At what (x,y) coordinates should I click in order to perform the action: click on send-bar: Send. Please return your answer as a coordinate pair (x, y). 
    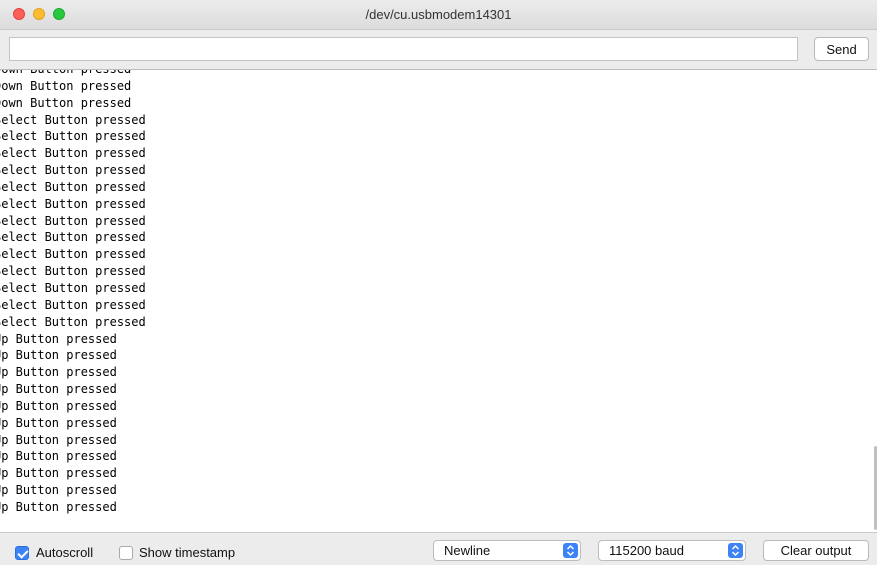
    Looking at the image, I should click on (438, 50).